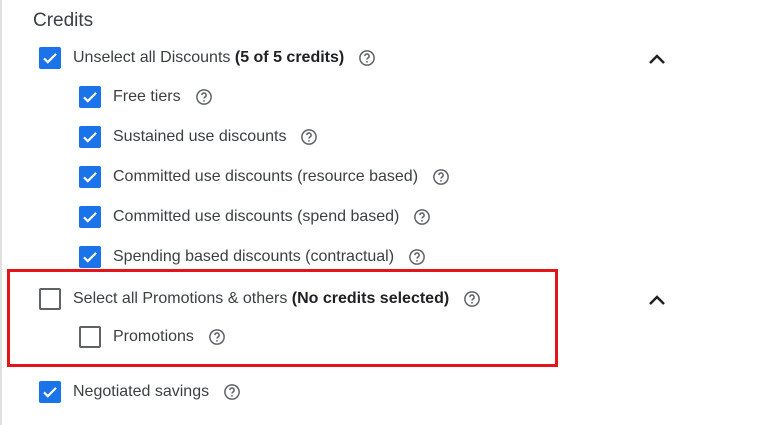  I want to click on discount-item-label: Committed use discounts (spend based), so click(256, 216).